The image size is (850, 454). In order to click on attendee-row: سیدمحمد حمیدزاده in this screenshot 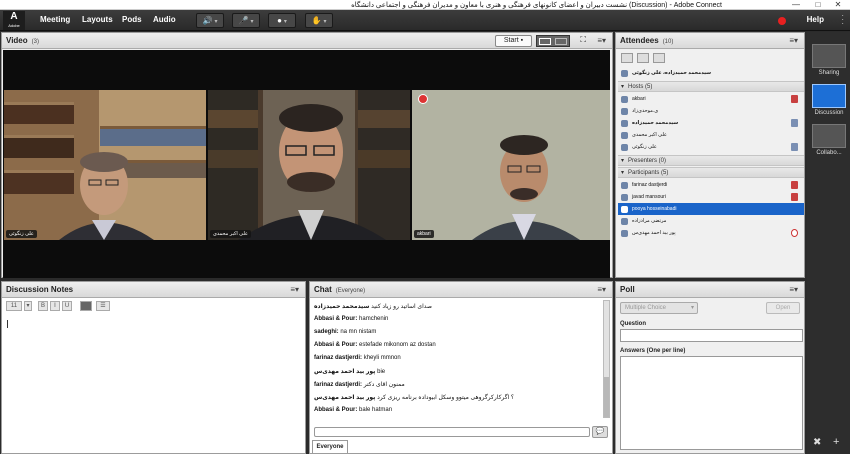, I will do `click(711, 123)`.